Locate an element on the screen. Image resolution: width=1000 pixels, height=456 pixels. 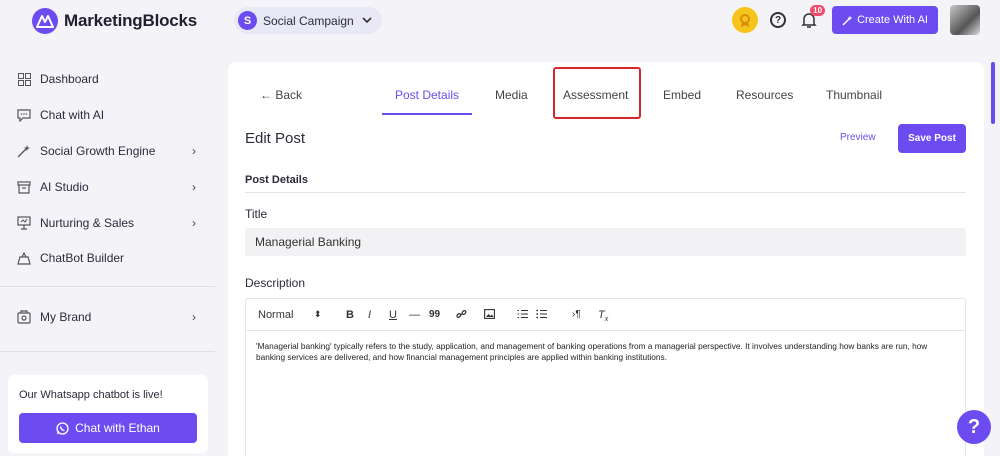
sidebar-item-social-growth-engine: Social Growth Engine › is located at coordinates (106, 151).